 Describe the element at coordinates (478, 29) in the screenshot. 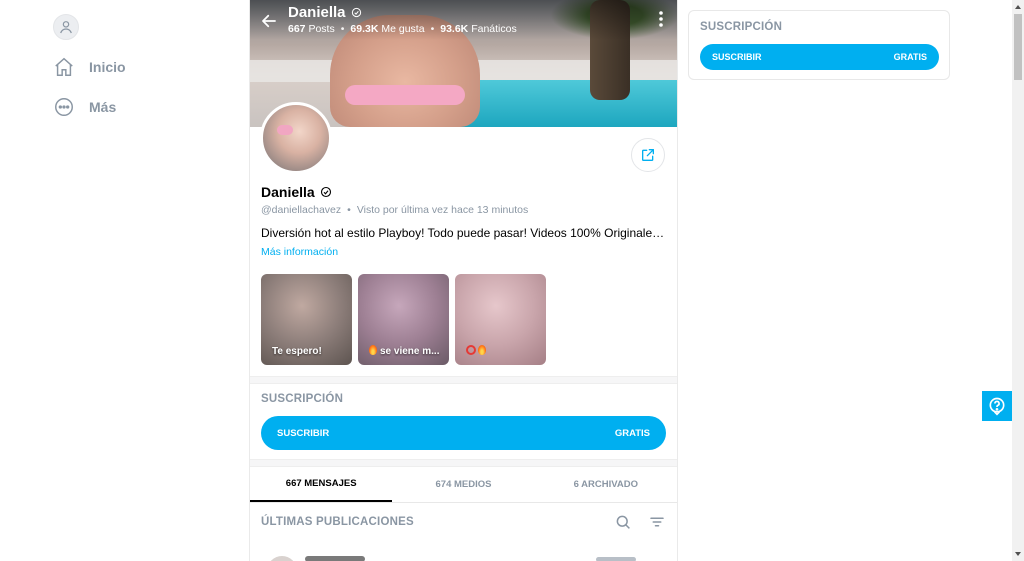

I see `stat-fans: 93.6K Fanáticos` at that location.